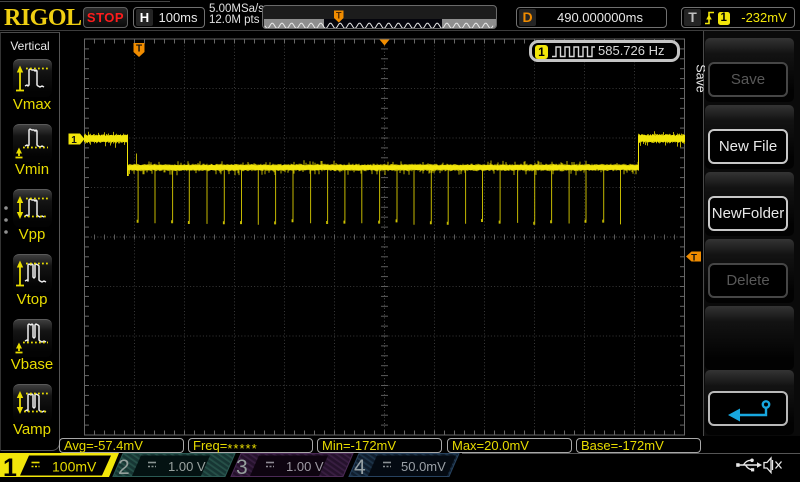 The width and height of the screenshot is (800, 482). I want to click on svg-text: 50.0mV, so click(423, 466).